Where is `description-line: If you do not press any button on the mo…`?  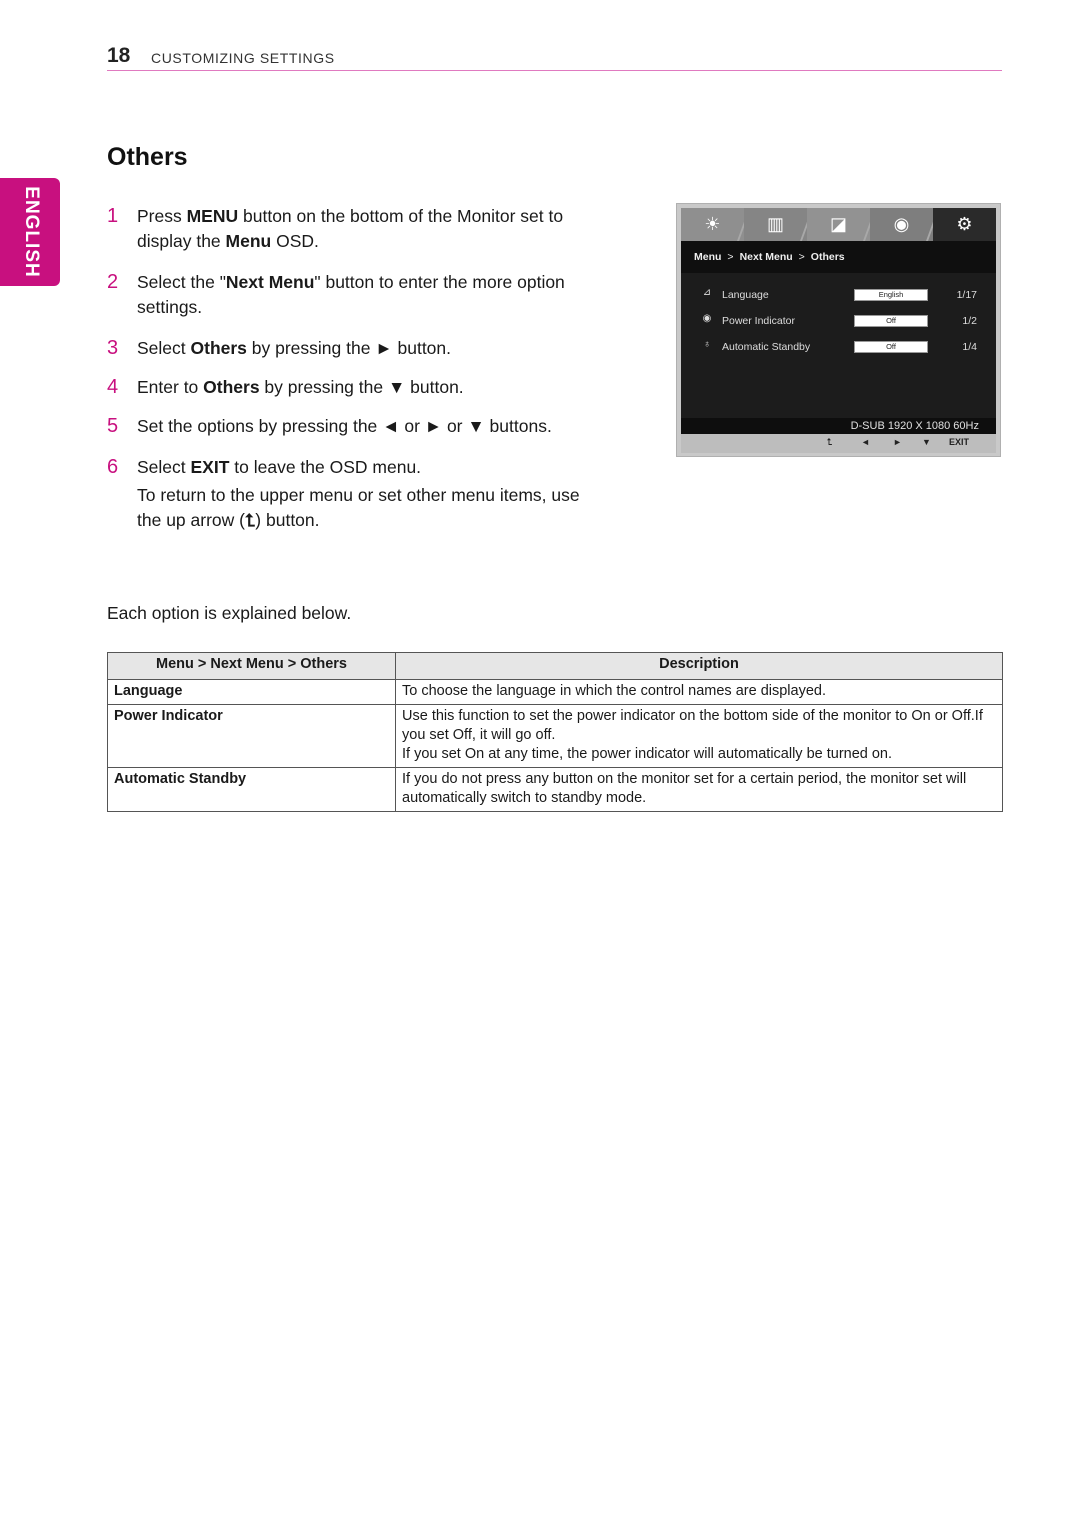
description-line: If you do not press any button on the mo… is located at coordinates (684, 788).